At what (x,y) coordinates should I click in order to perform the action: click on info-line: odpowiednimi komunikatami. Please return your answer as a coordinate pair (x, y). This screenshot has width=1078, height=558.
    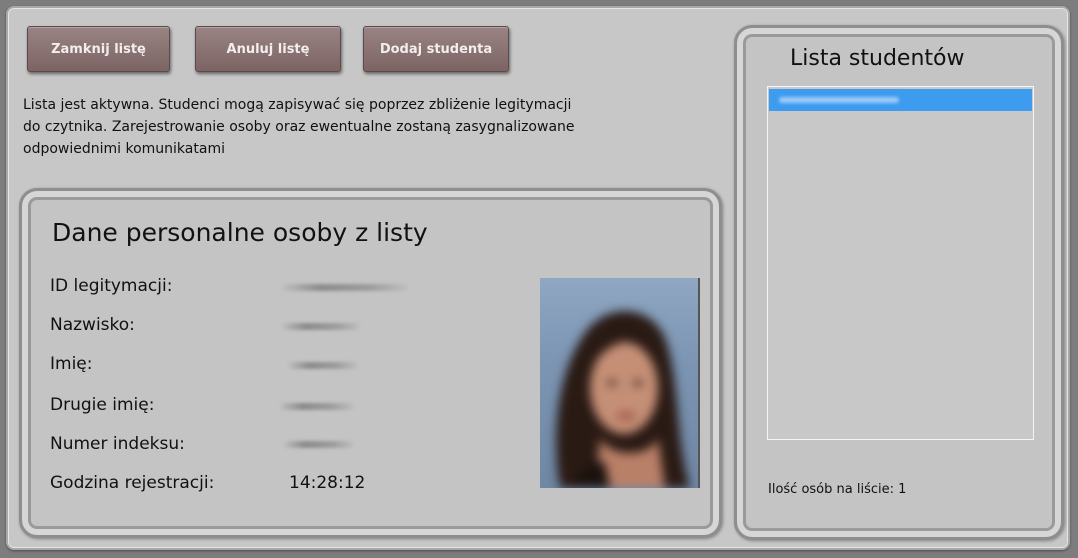
    Looking at the image, I should click on (124, 149).